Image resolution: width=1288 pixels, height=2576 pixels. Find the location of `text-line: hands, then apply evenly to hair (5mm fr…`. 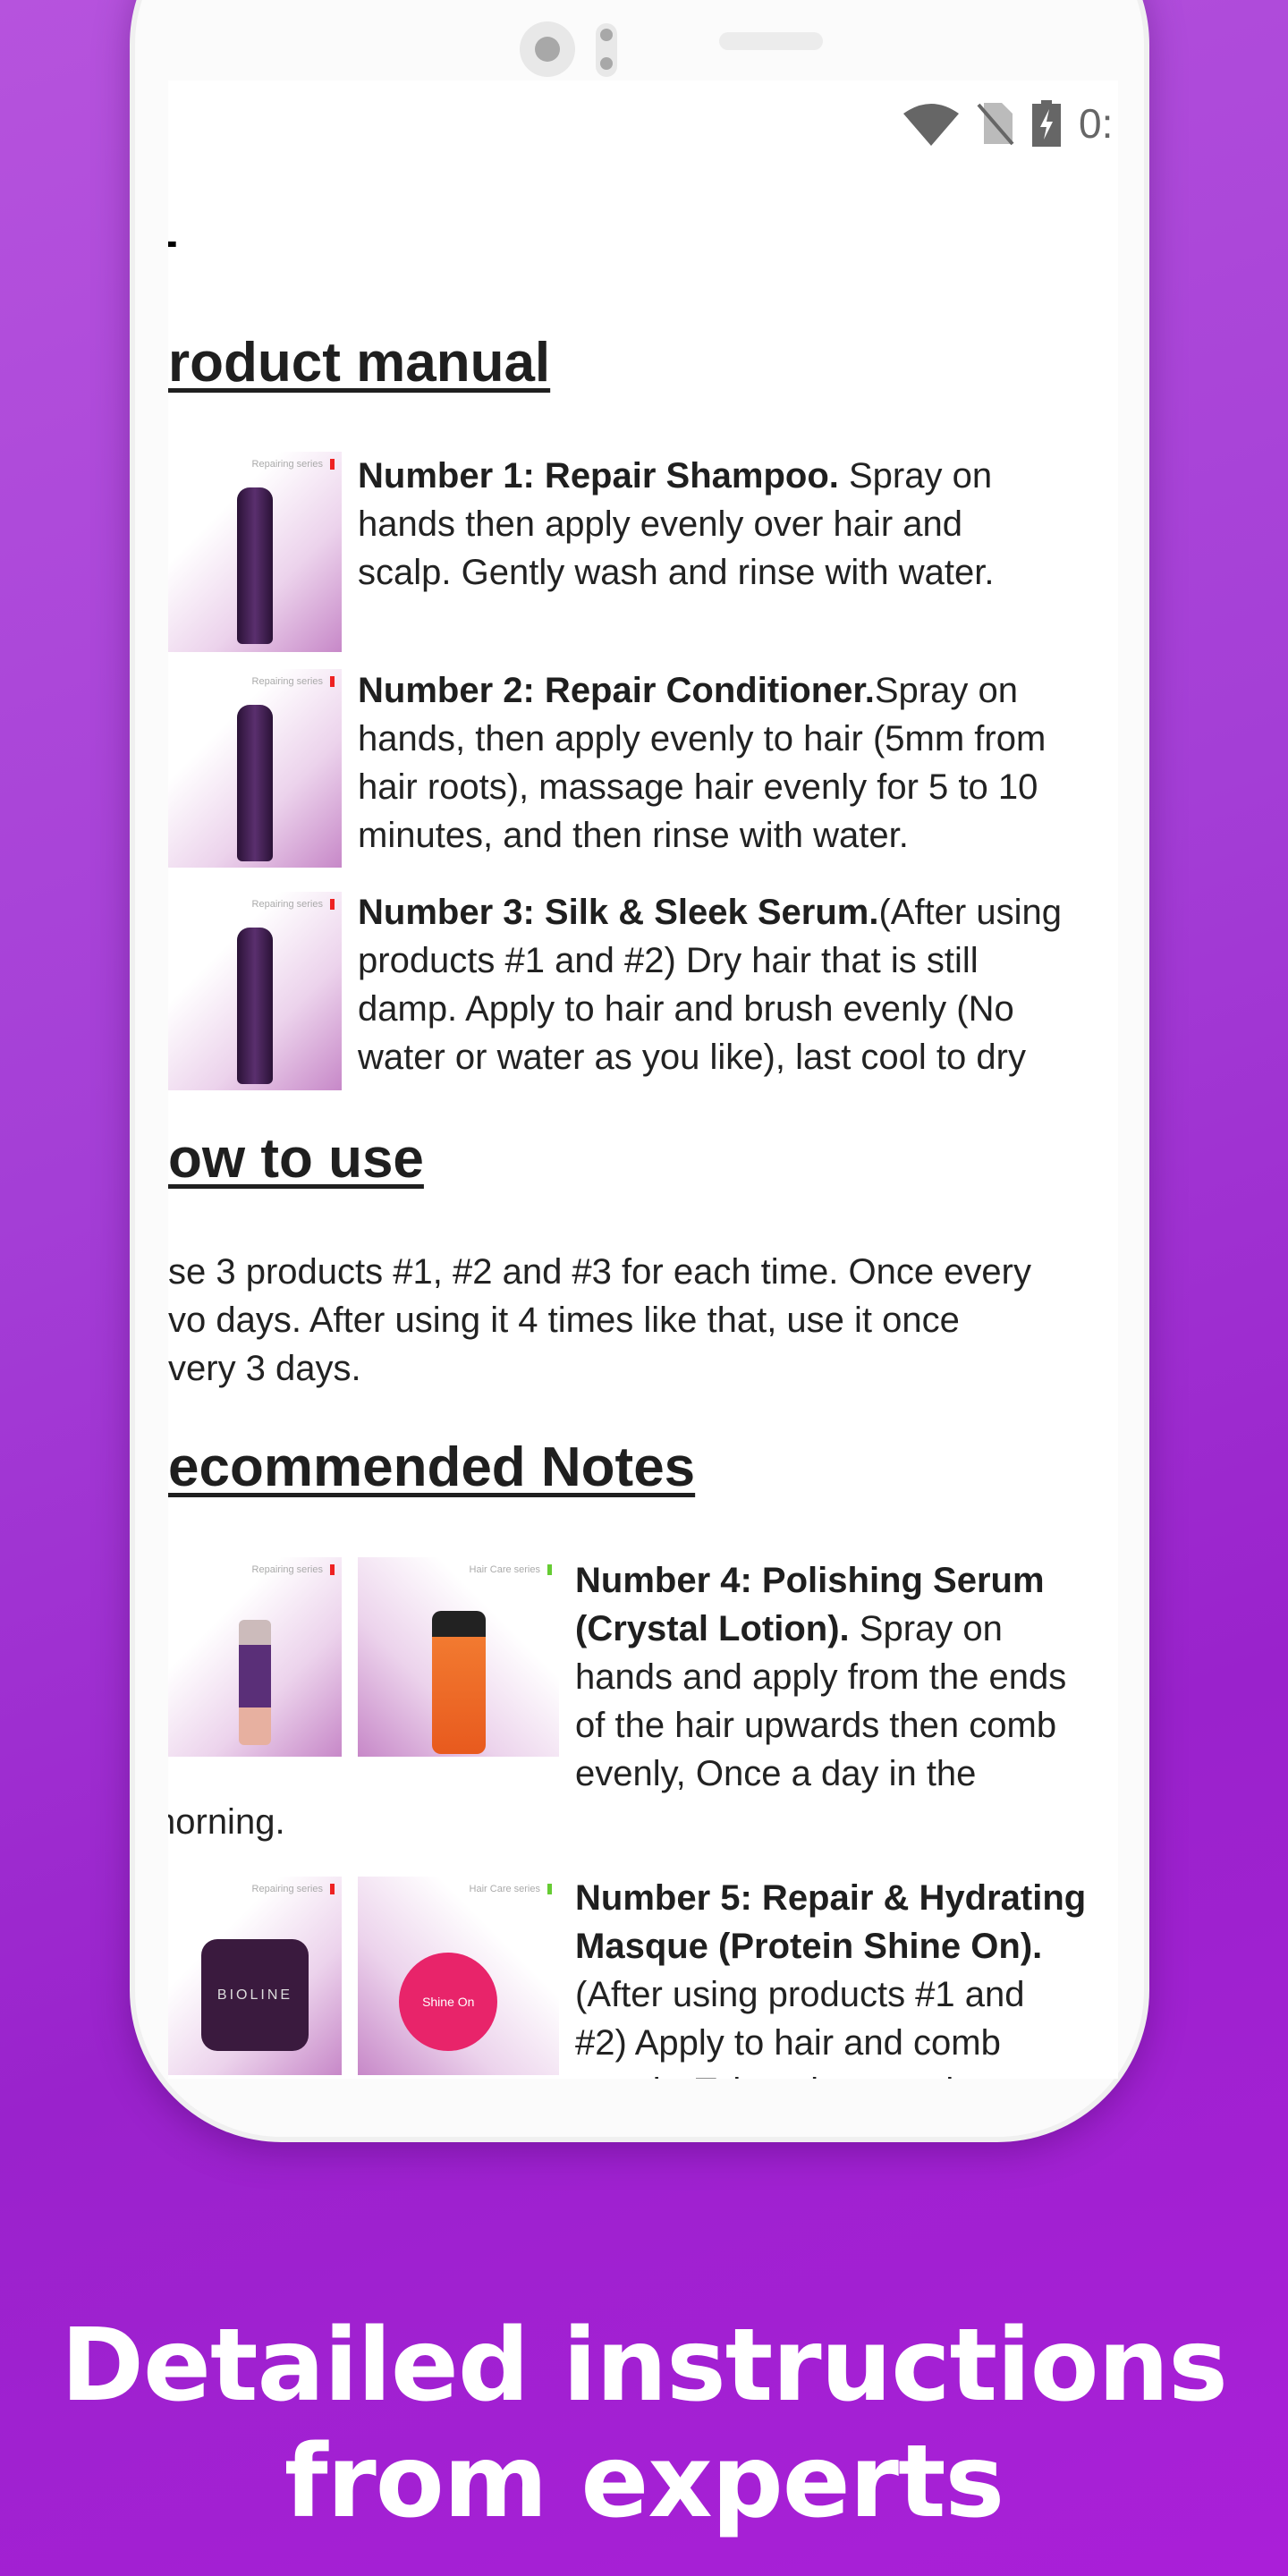

text-line: hands, then apply evenly to hair (5mm fr… is located at coordinates (702, 738).